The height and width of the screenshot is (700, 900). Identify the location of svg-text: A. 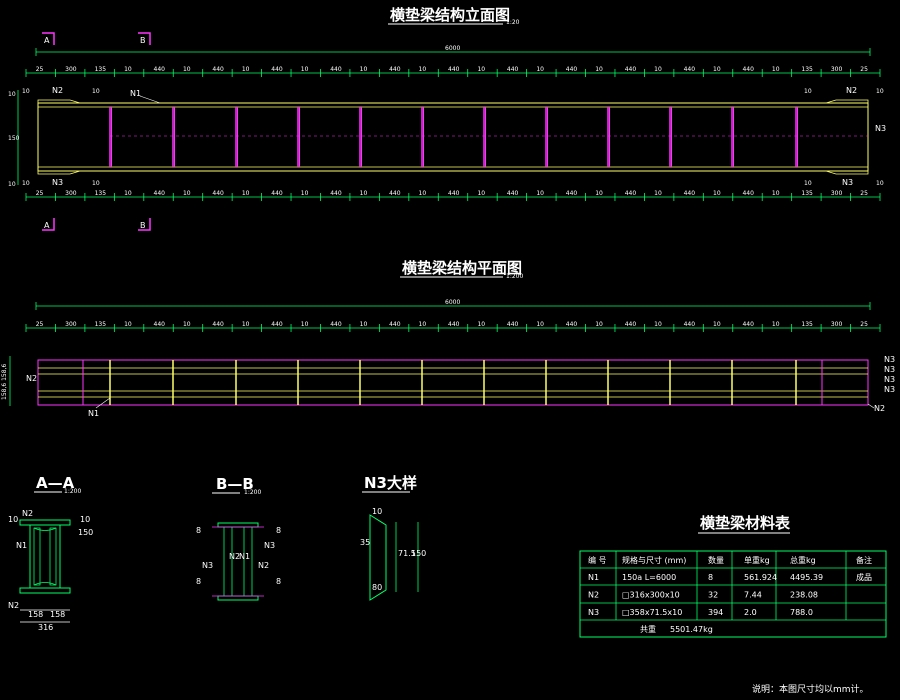
(47, 225).